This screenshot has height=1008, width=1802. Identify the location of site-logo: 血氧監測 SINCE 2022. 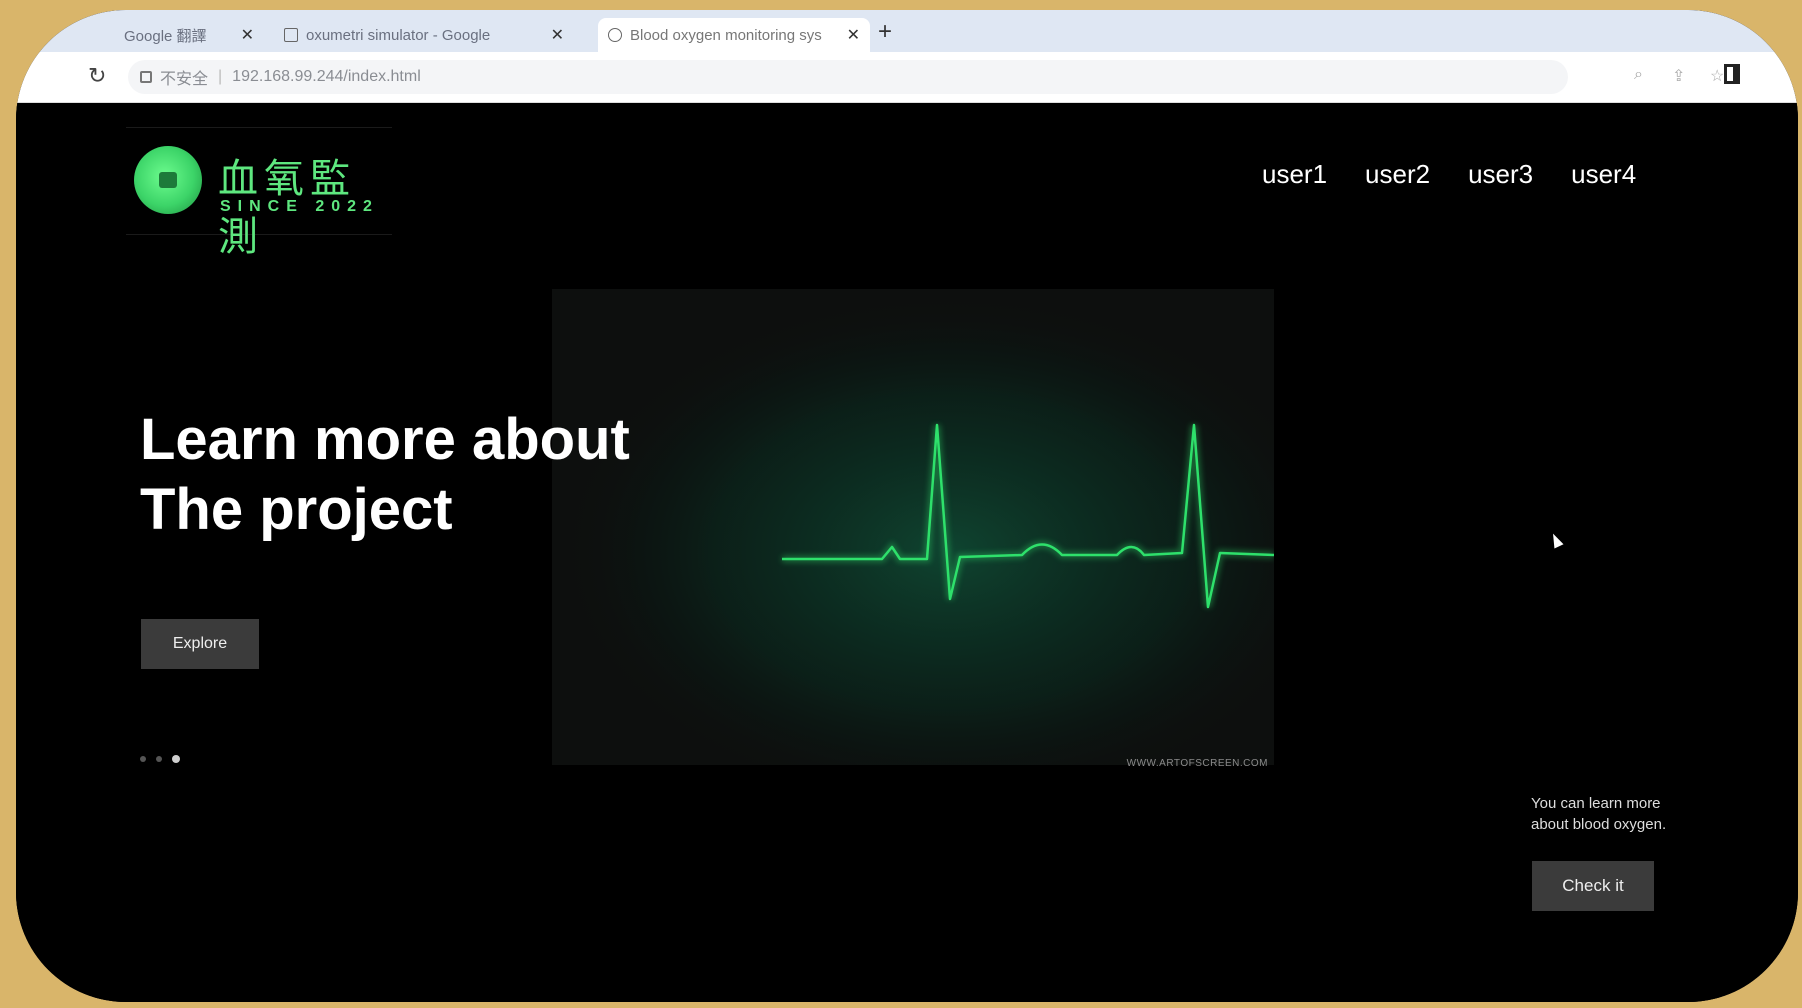
(259, 193).